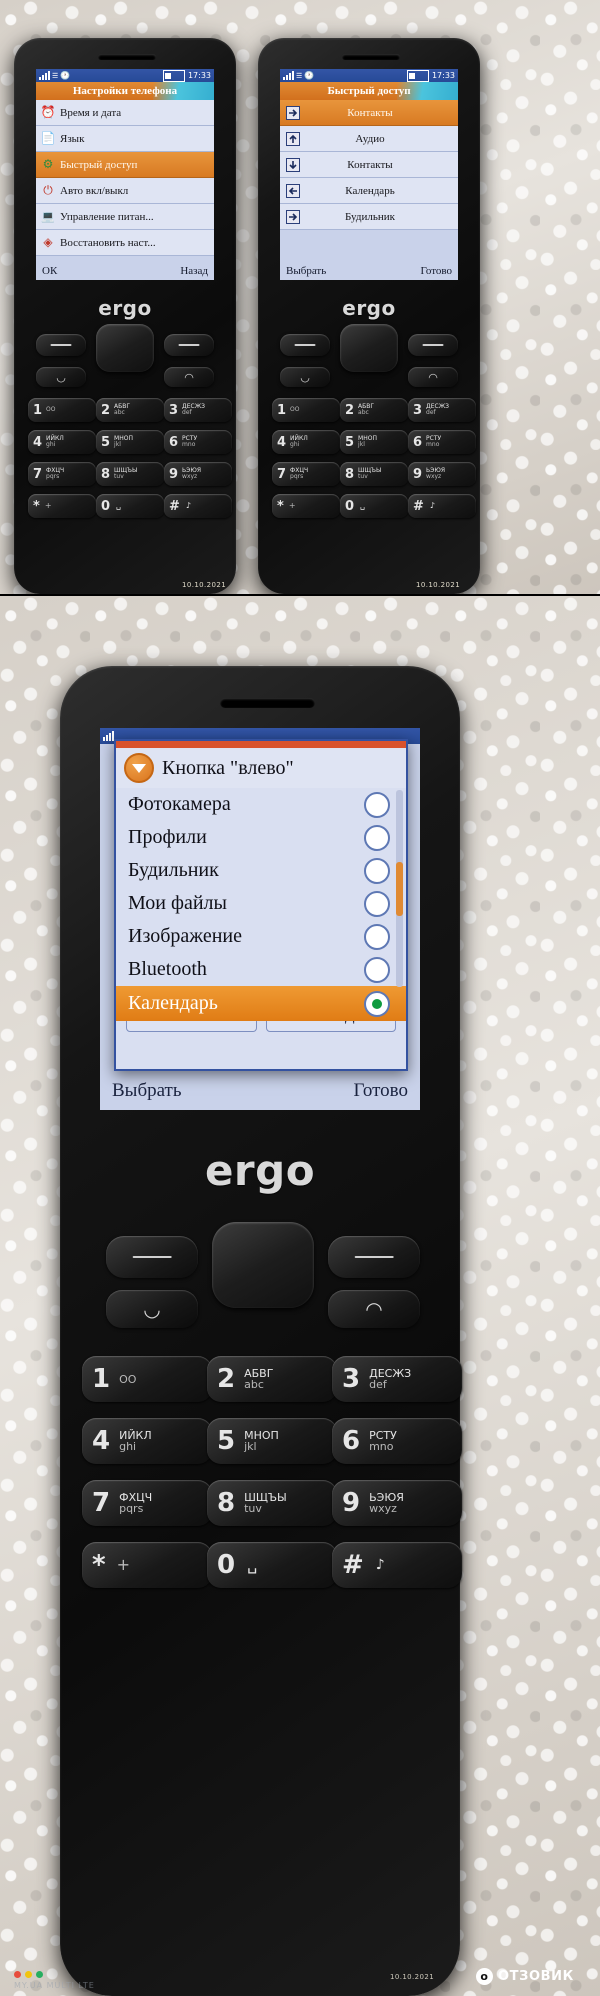 Image resolution: width=600 pixels, height=1996 pixels. What do you see at coordinates (369, 165) in the screenshot?
I see `shortcut-item-down: Контакты` at bounding box center [369, 165].